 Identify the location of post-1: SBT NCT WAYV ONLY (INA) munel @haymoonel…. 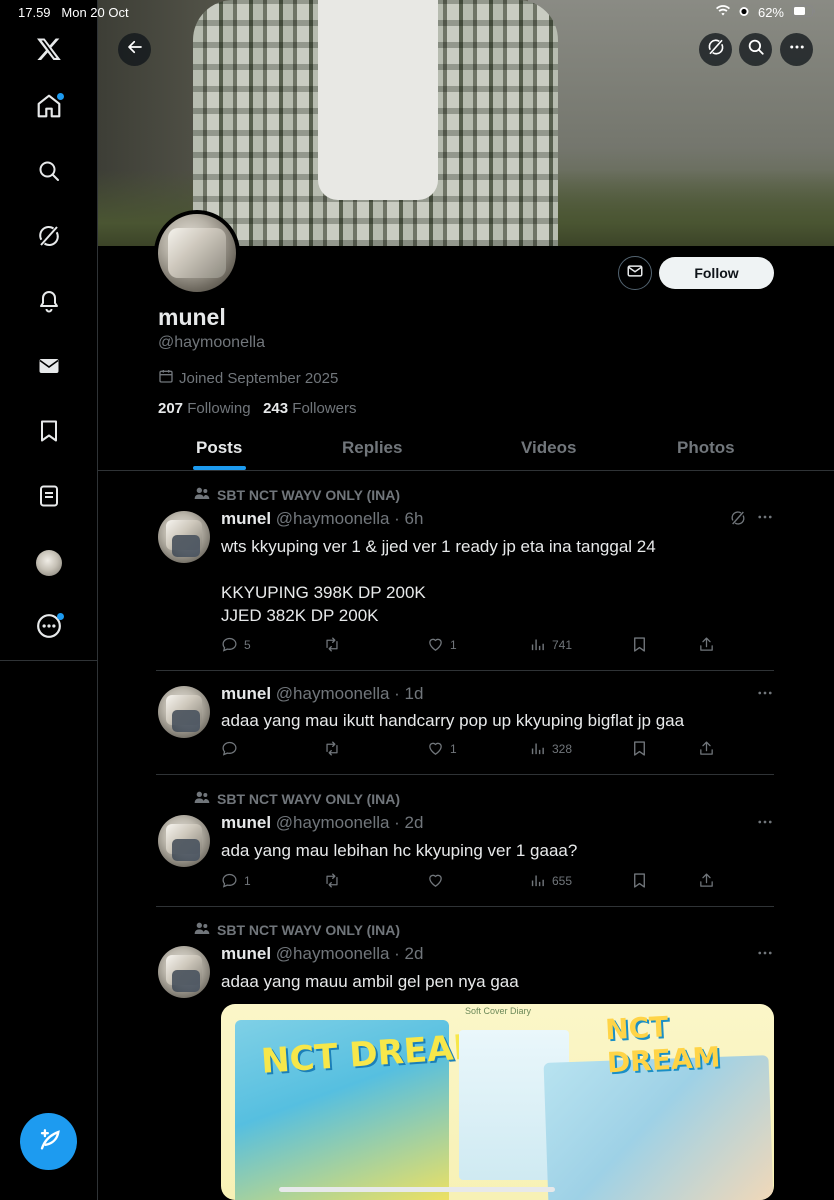
(465, 576).